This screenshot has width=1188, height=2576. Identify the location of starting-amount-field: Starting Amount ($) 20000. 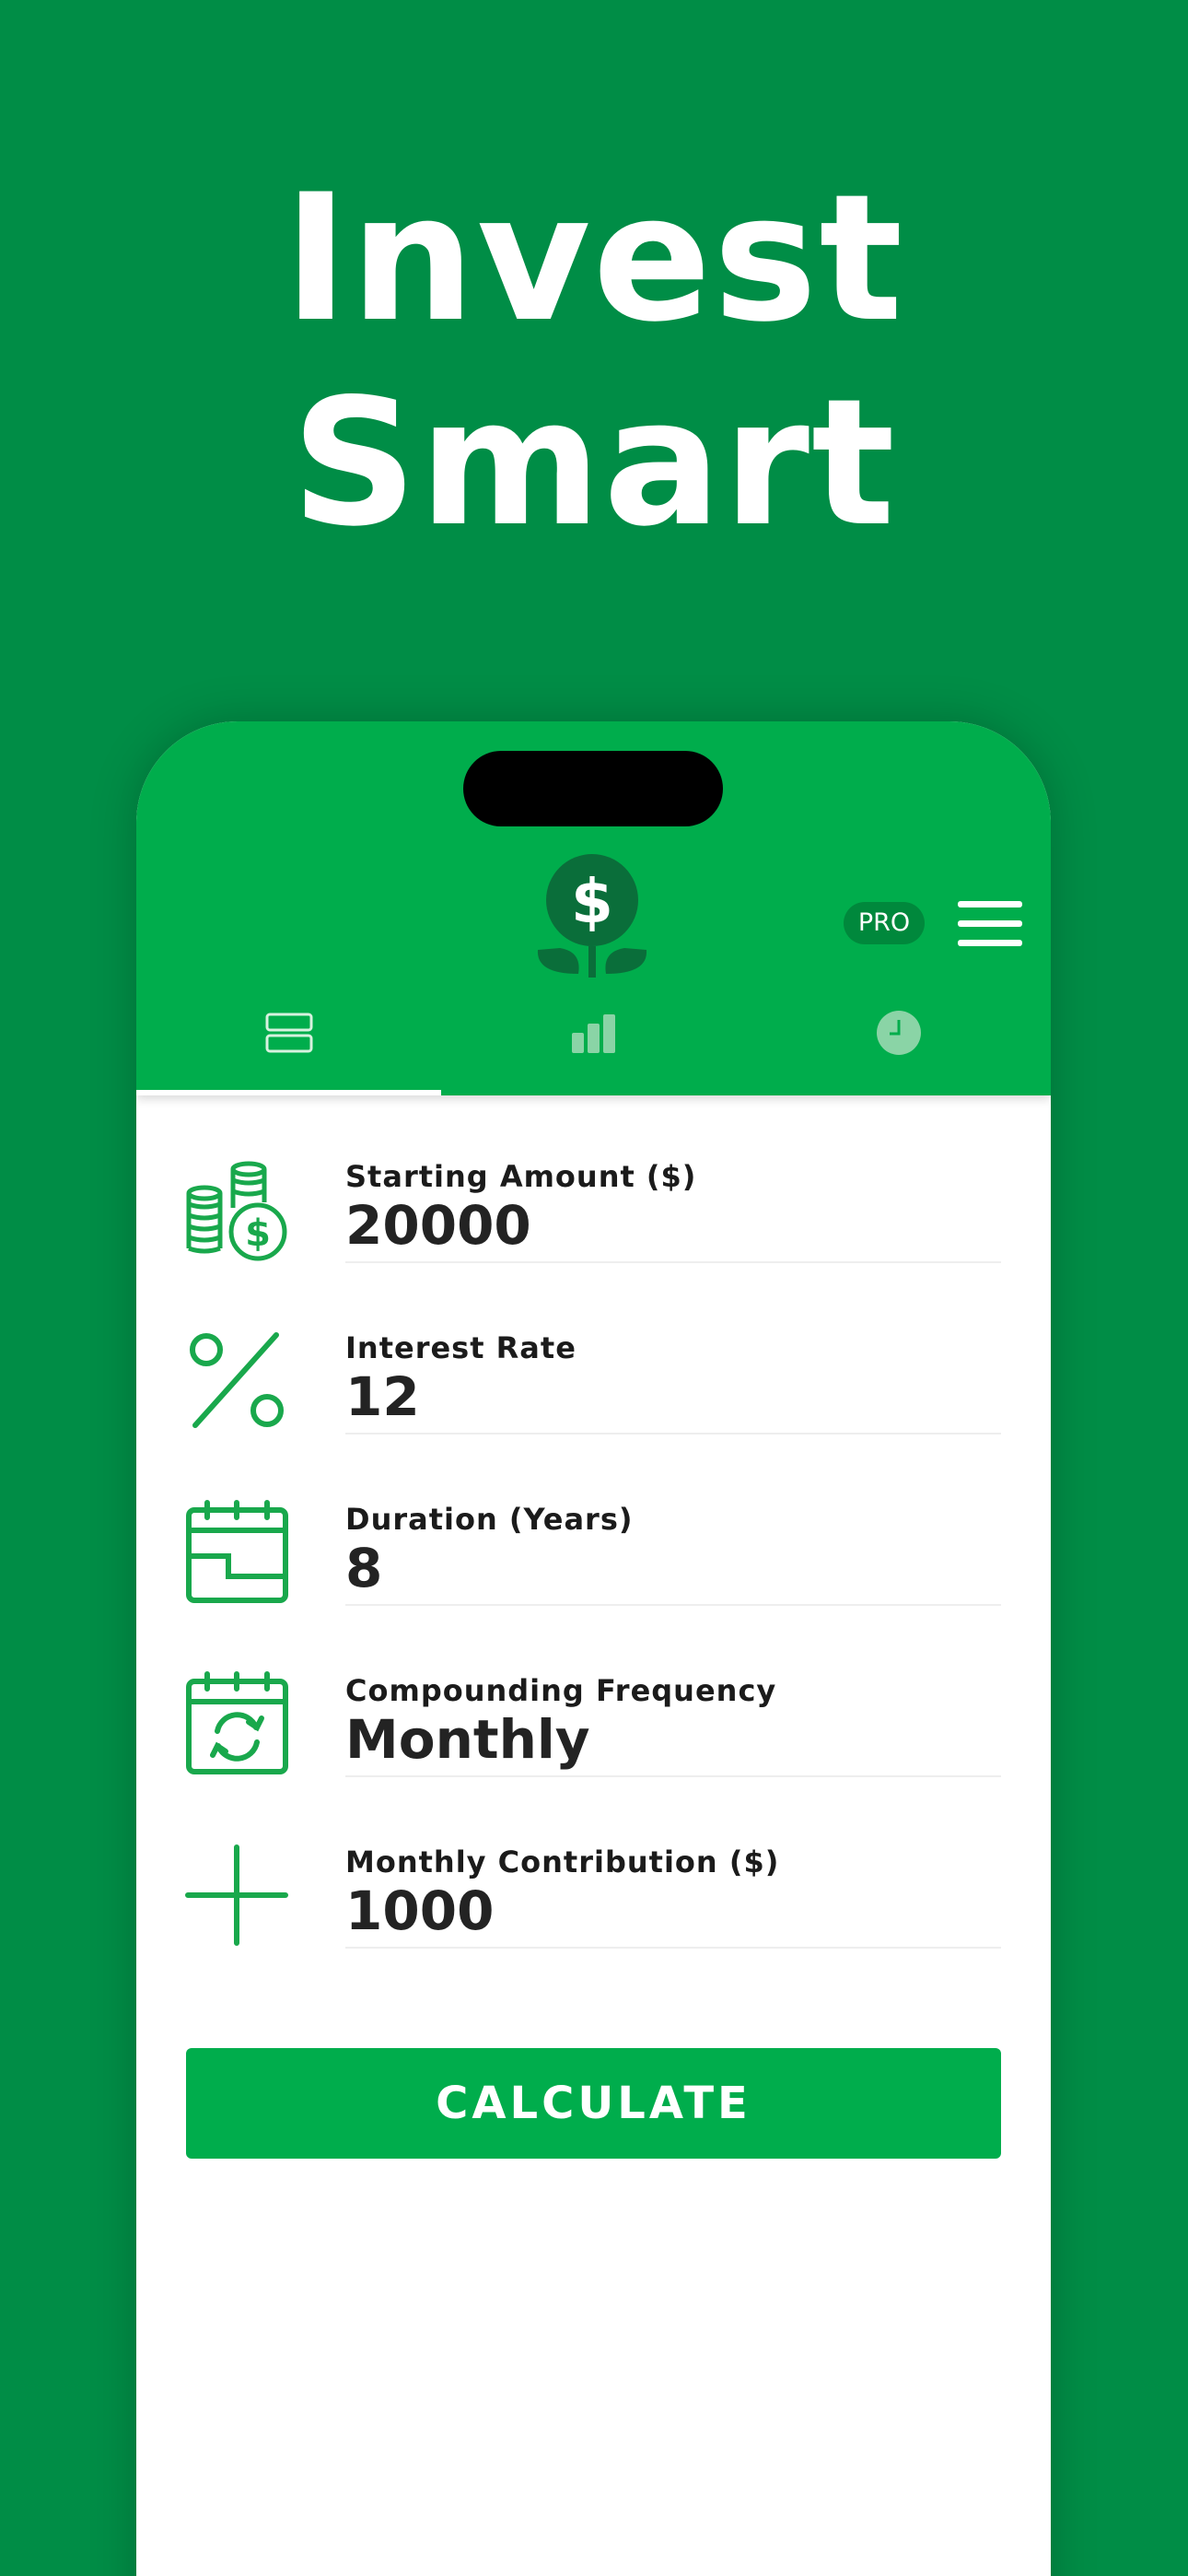
(673, 1210).